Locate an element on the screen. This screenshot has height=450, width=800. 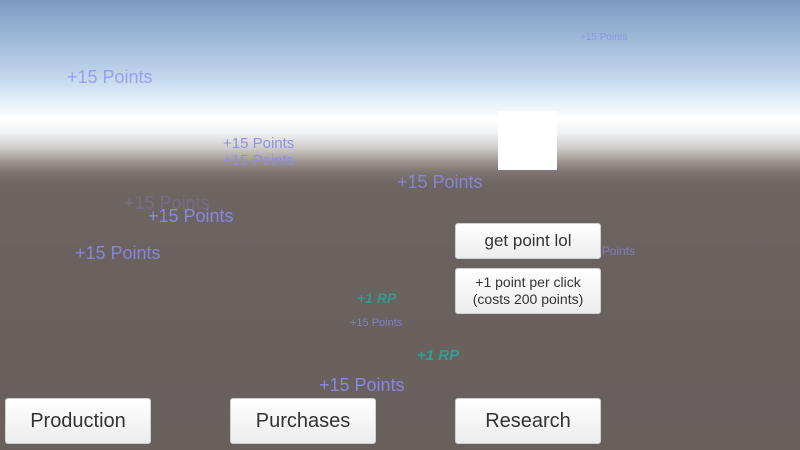
get-point-button: get point lol is located at coordinates (528, 241).